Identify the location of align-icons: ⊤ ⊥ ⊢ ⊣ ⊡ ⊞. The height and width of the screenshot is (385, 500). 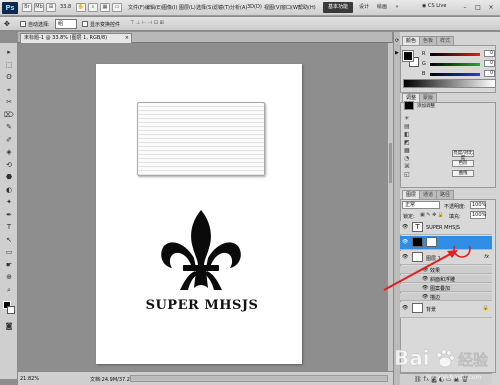
(147, 23).